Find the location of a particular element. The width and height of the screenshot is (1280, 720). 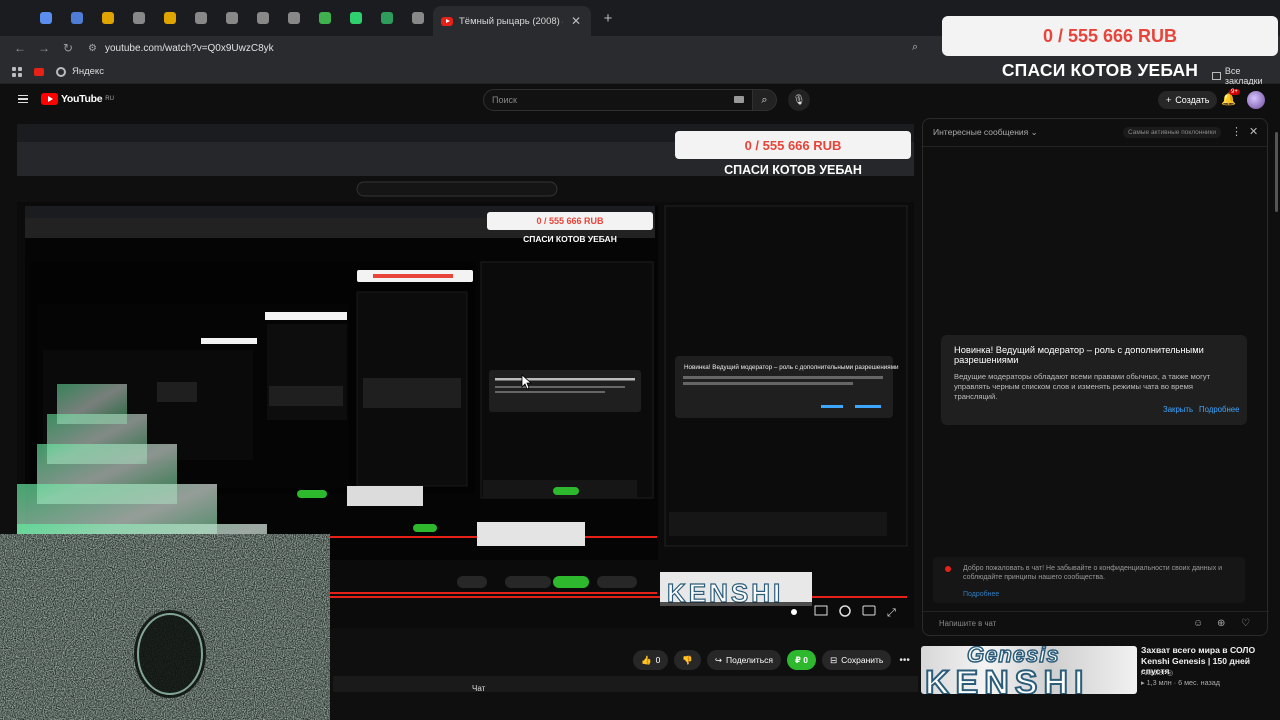

mouse-cursor-icon is located at coordinates (527, 382).